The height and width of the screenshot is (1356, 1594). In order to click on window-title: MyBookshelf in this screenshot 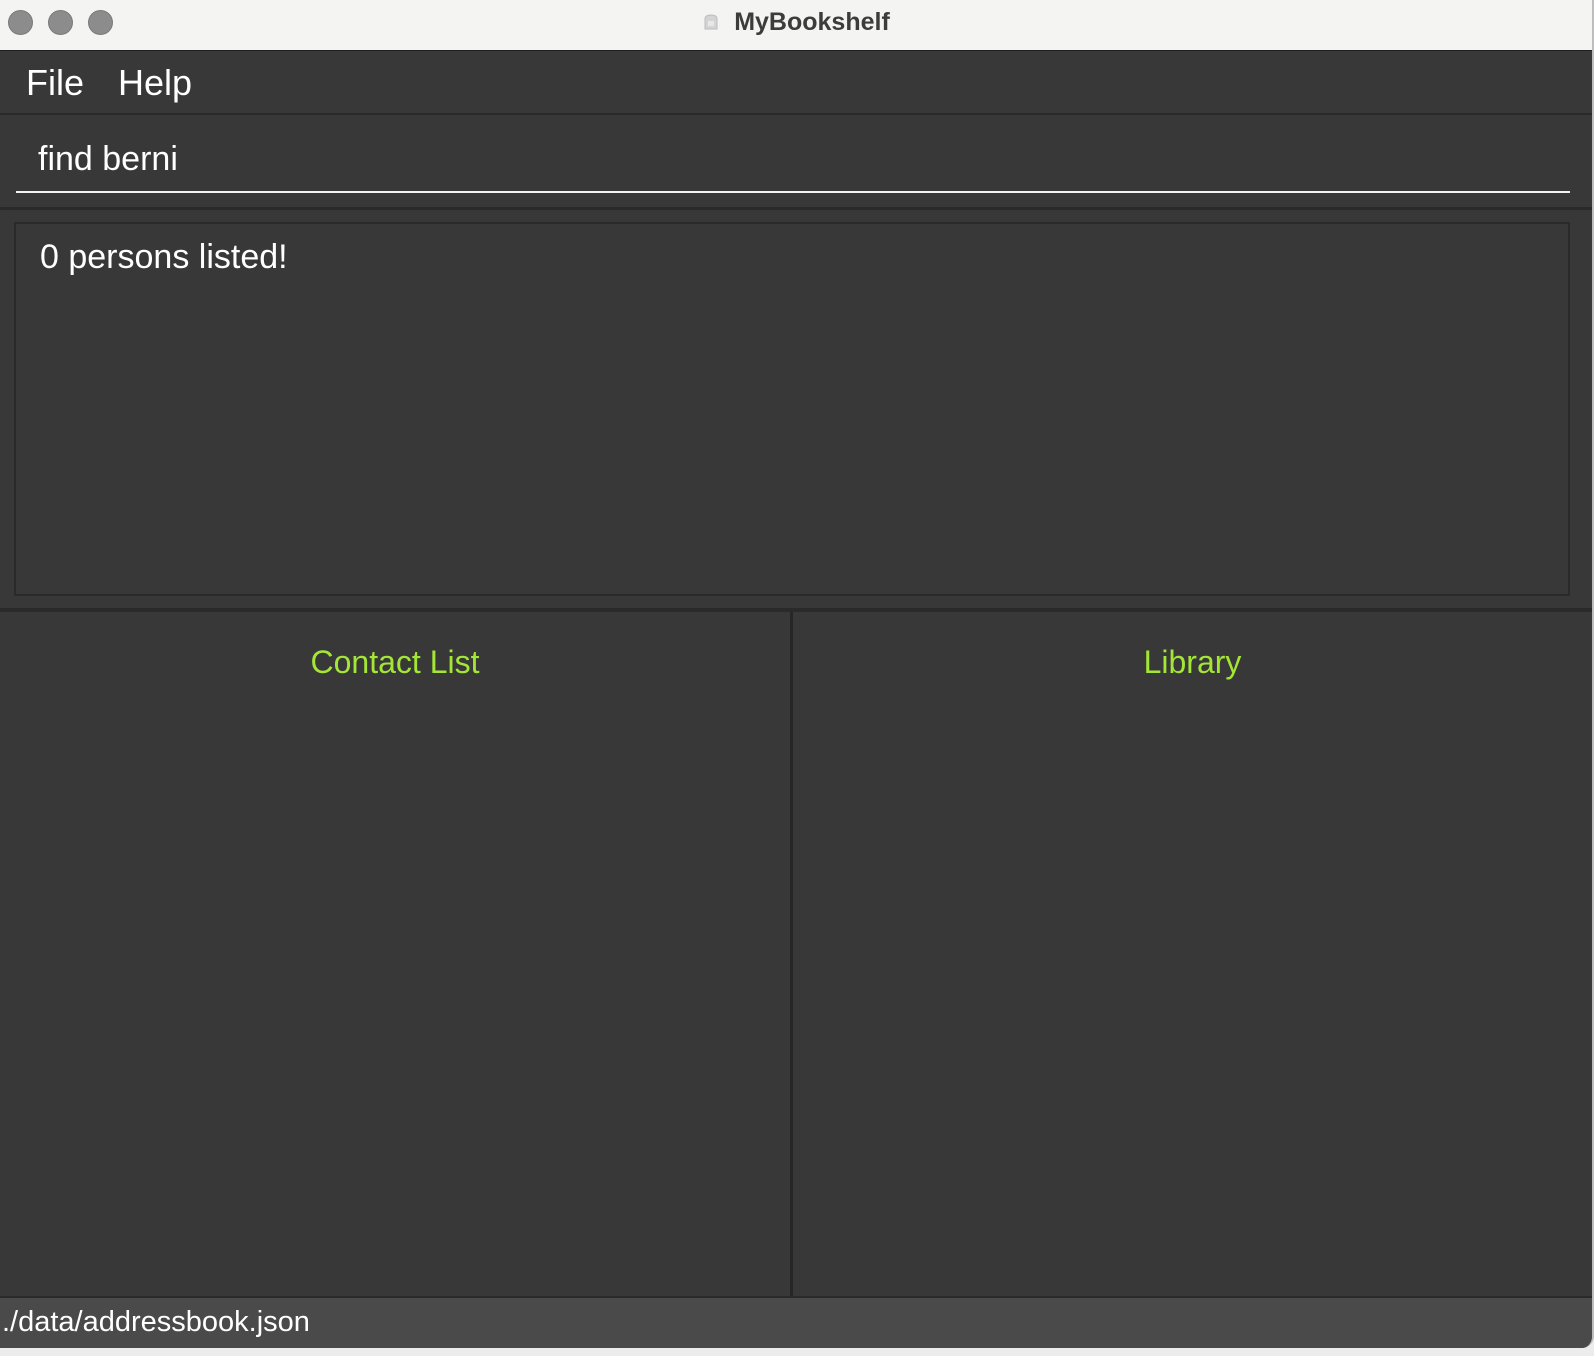, I will do `click(812, 21)`.